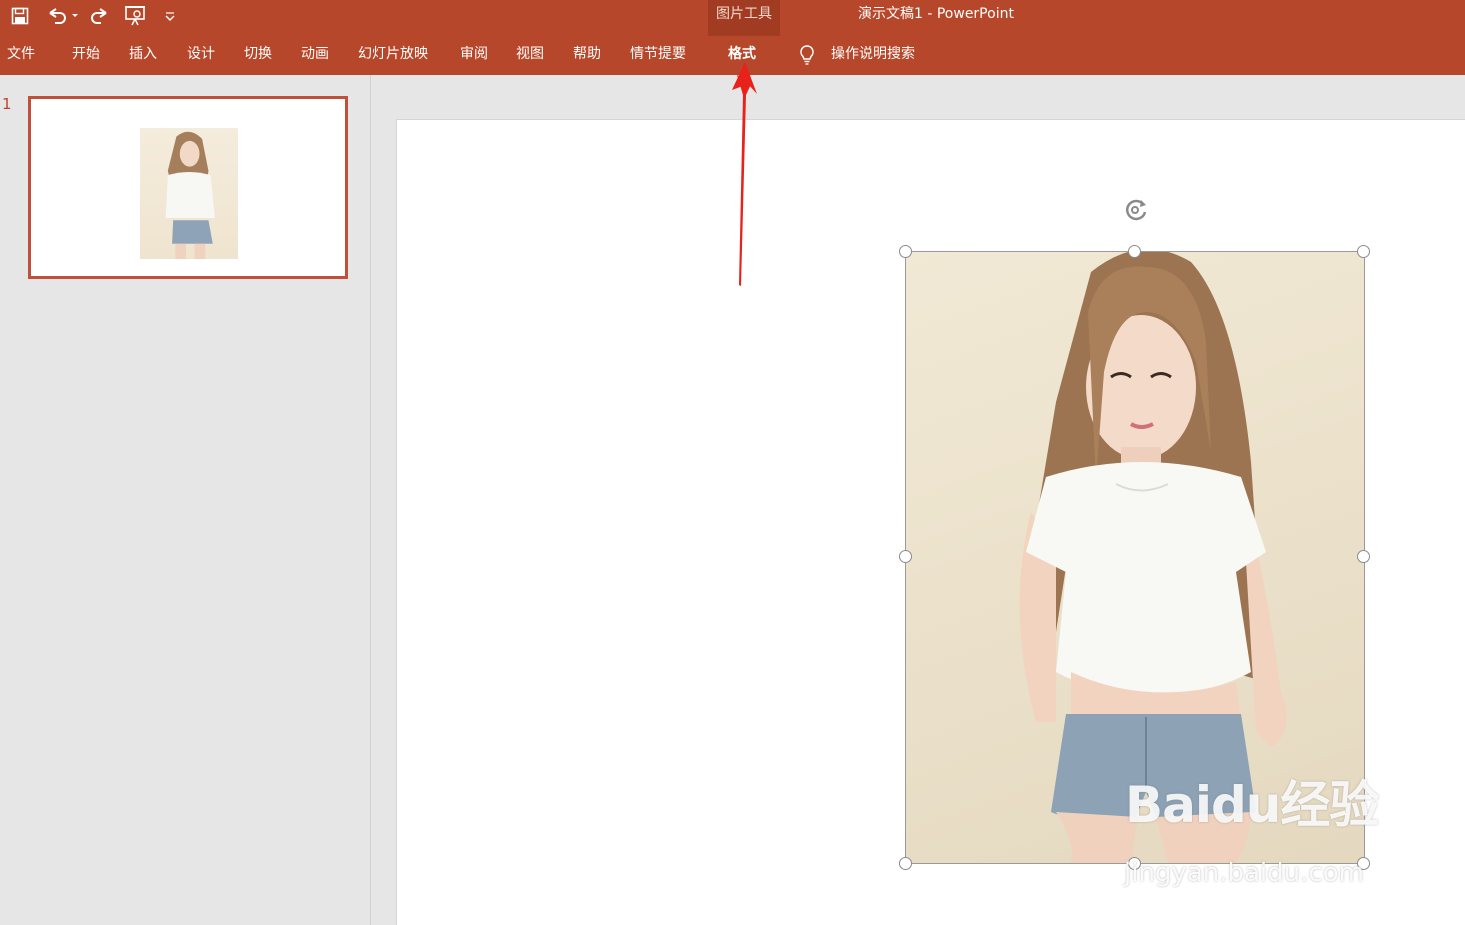 The image size is (1465, 925). I want to click on chevron-down-icon, so click(170, 16).